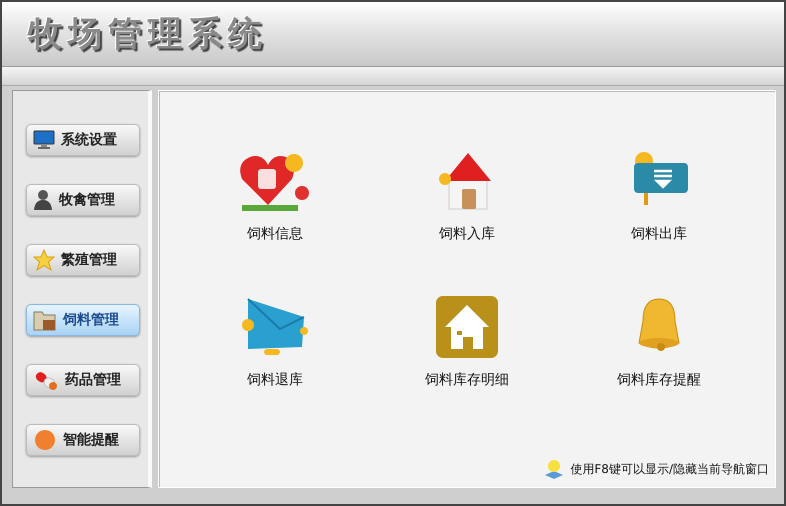 This screenshot has height=506, width=786. What do you see at coordinates (554, 469) in the screenshot?
I see `lightbulb-icon` at bounding box center [554, 469].